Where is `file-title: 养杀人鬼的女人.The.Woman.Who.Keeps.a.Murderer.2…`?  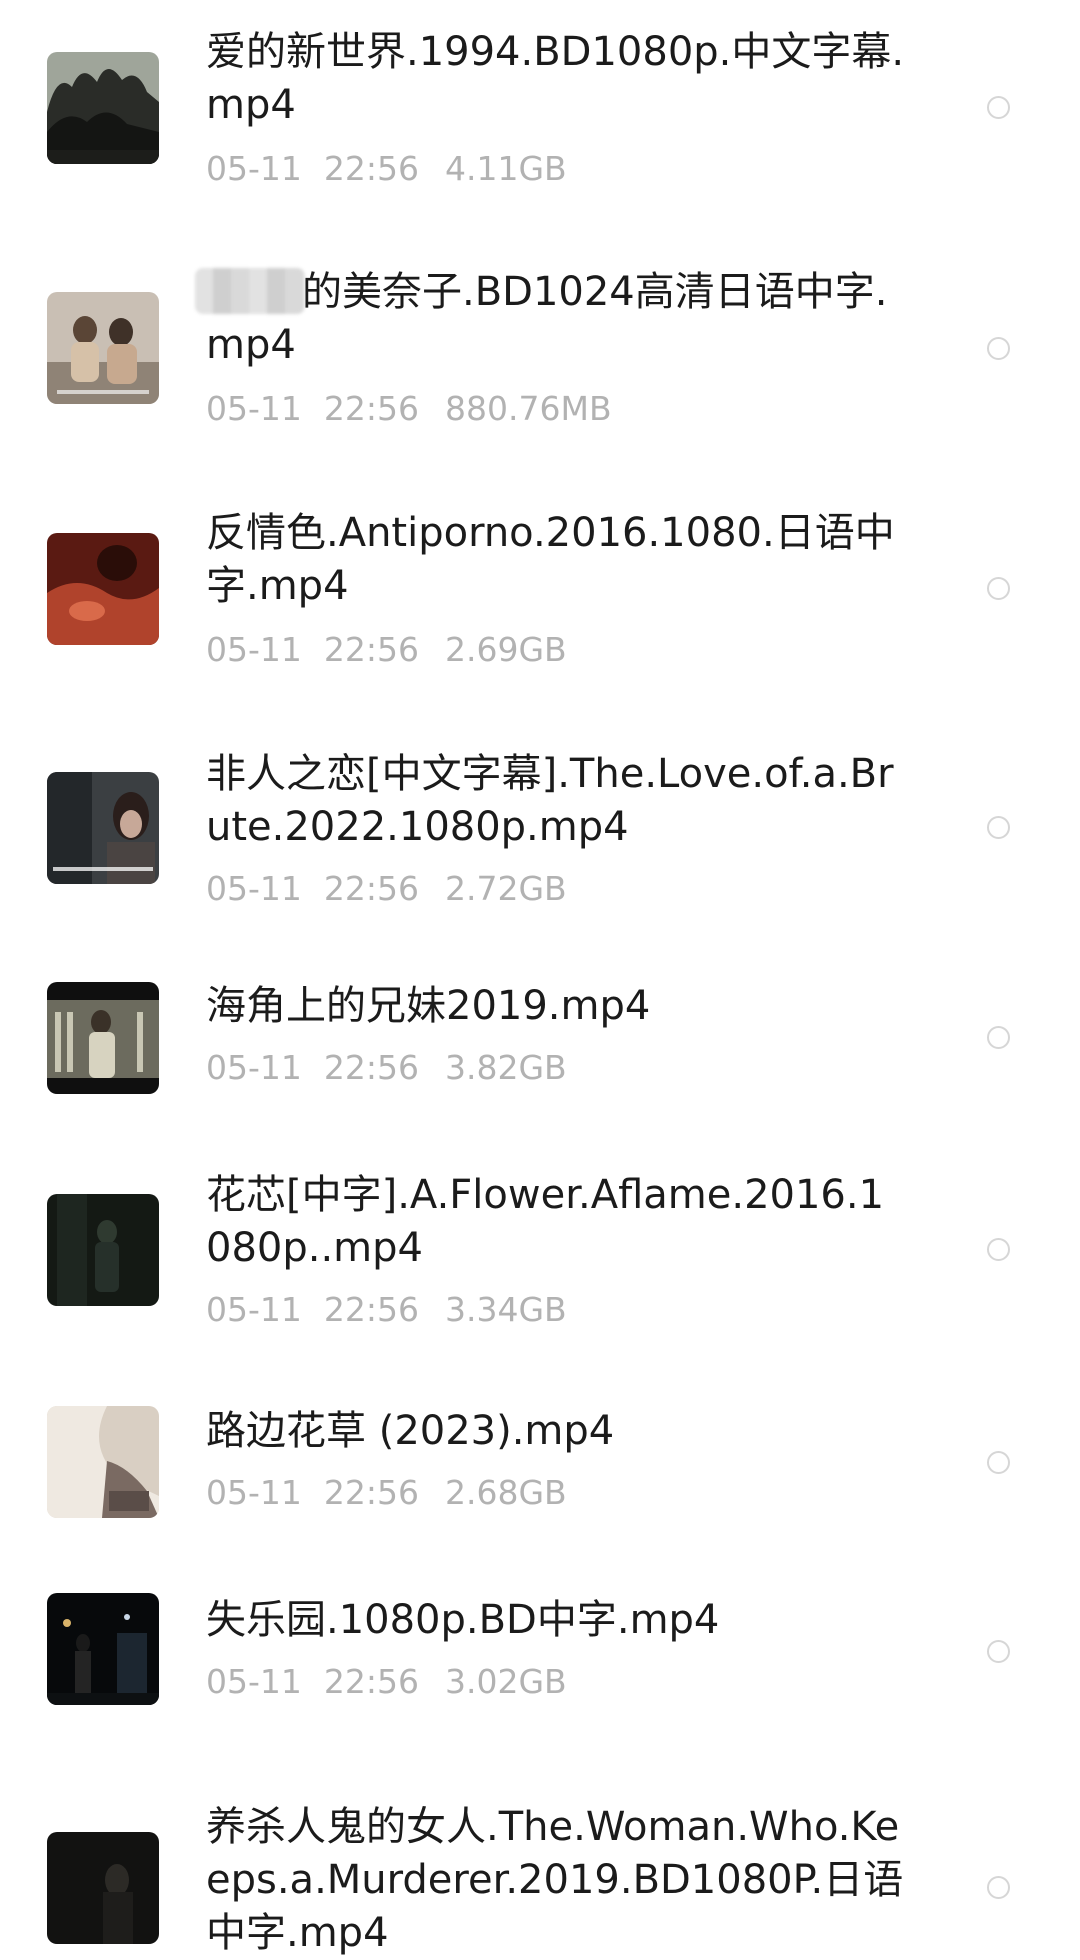 file-title: 养杀人鬼的女人.The.Woman.Who.Keeps.a.Murderer.2… is located at coordinates (555, 1880).